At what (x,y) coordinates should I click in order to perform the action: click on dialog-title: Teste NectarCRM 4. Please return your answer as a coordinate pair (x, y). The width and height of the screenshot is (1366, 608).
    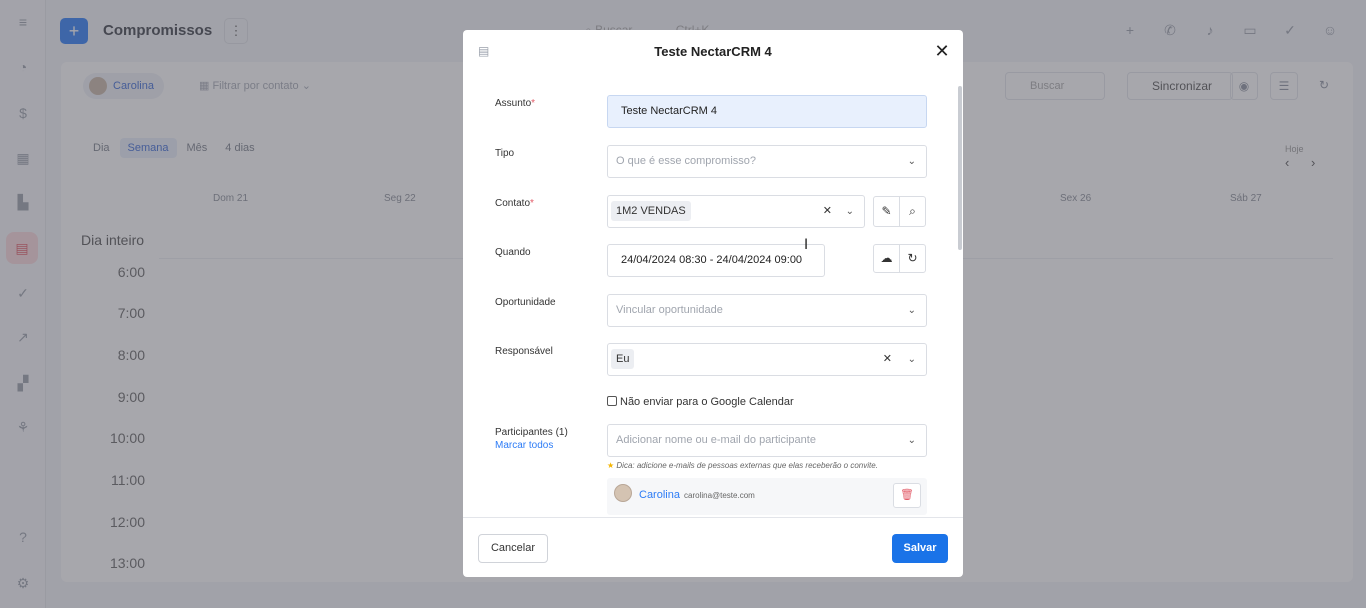
    Looking at the image, I should click on (713, 51).